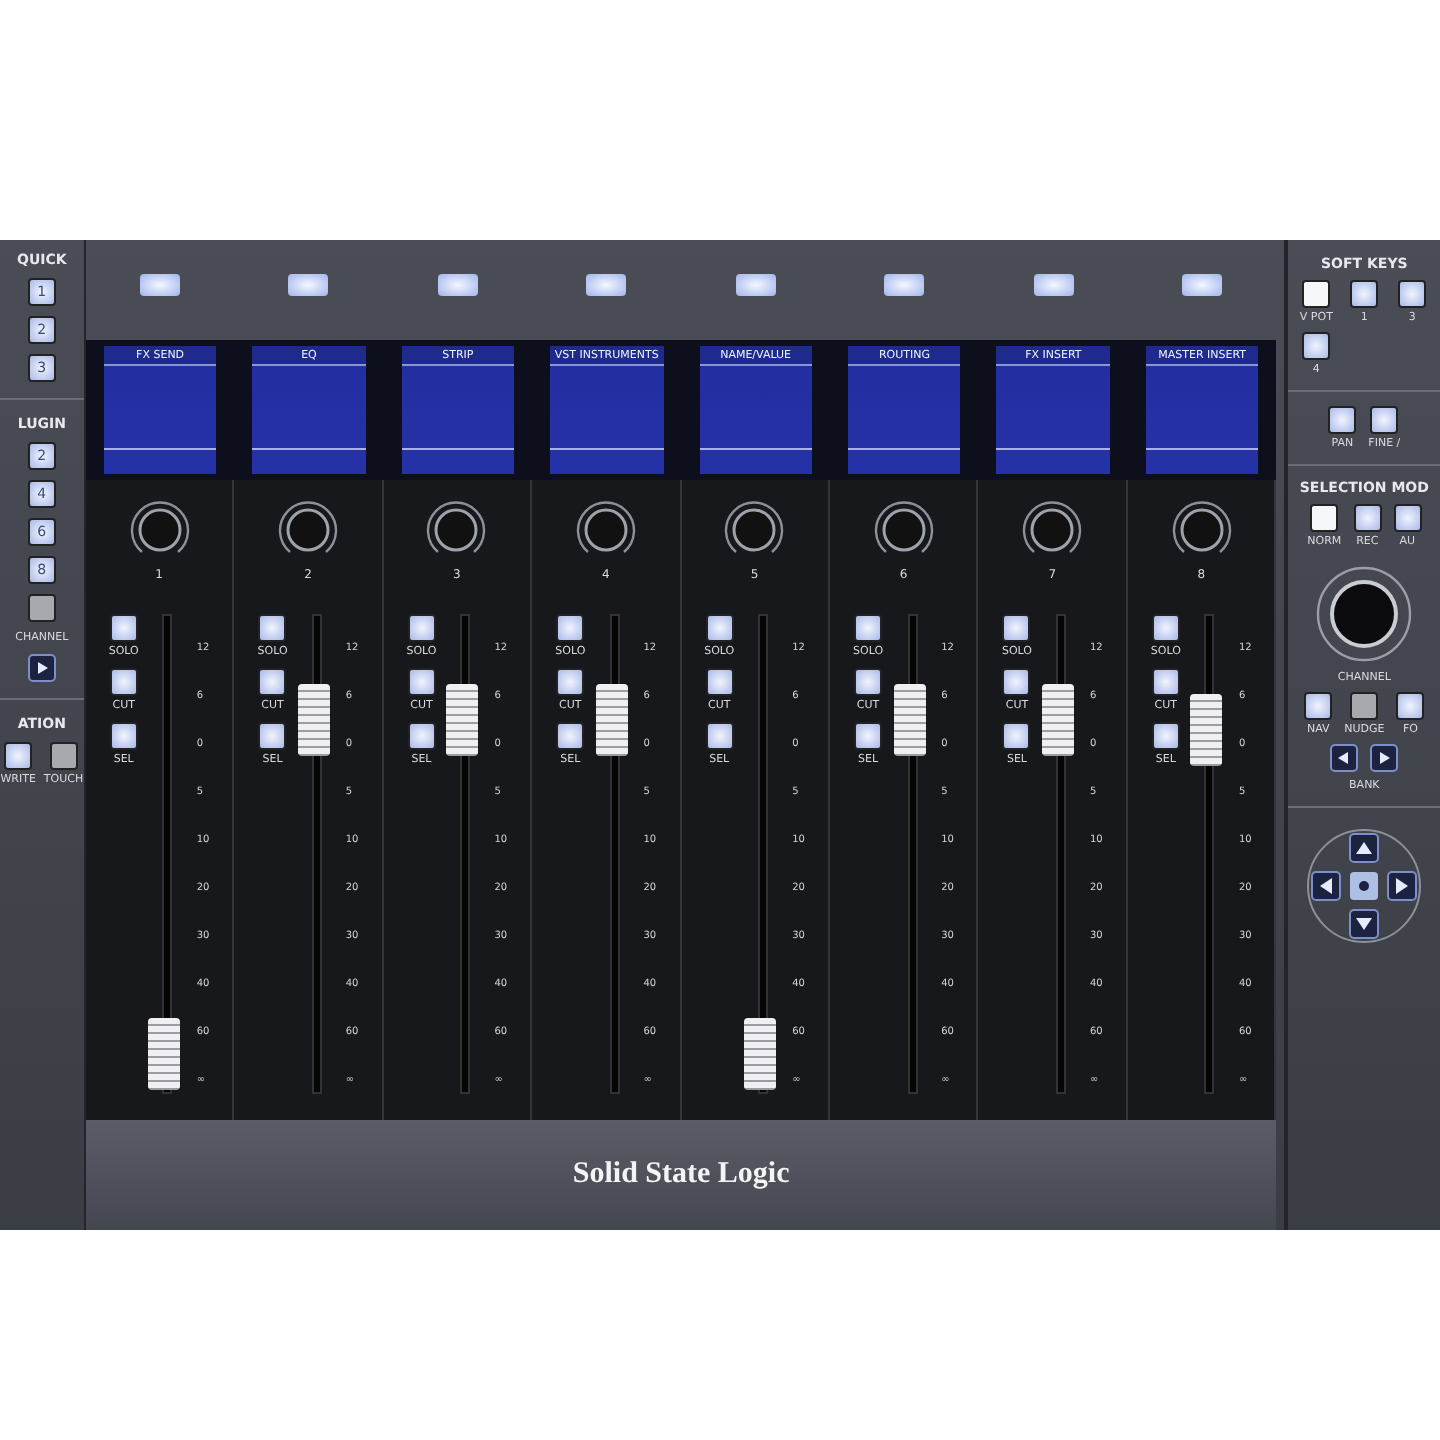 The height and width of the screenshot is (1440, 1440). What do you see at coordinates (1344, 758) in the screenshot?
I see `left-arrow-button-icon` at bounding box center [1344, 758].